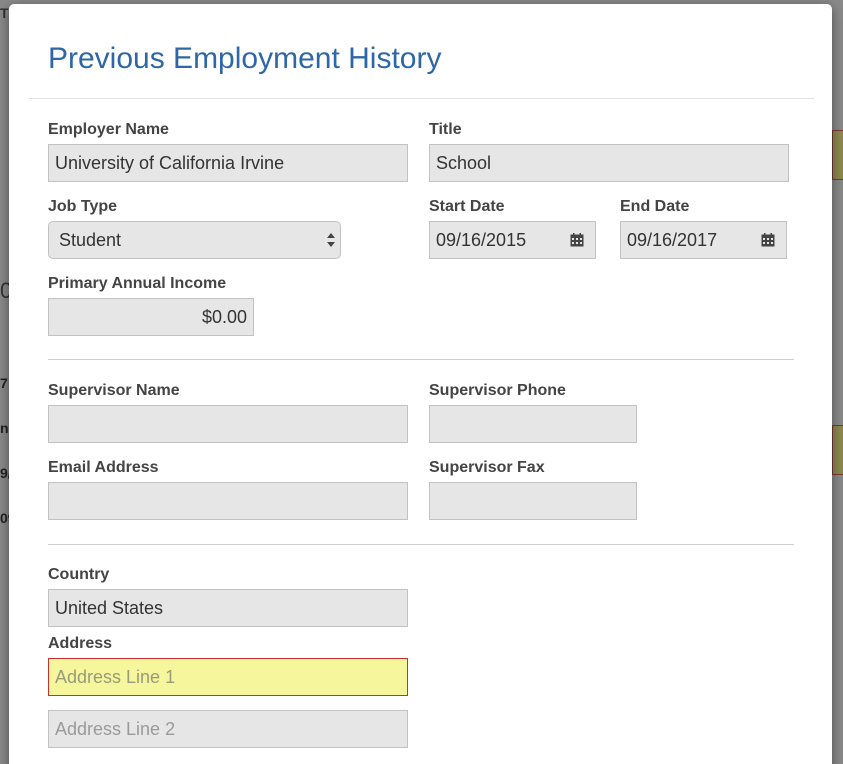 The width and height of the screenshot is (843, 764). I want to click on primary-annual-income-field: $0.00, so click(151, 317).